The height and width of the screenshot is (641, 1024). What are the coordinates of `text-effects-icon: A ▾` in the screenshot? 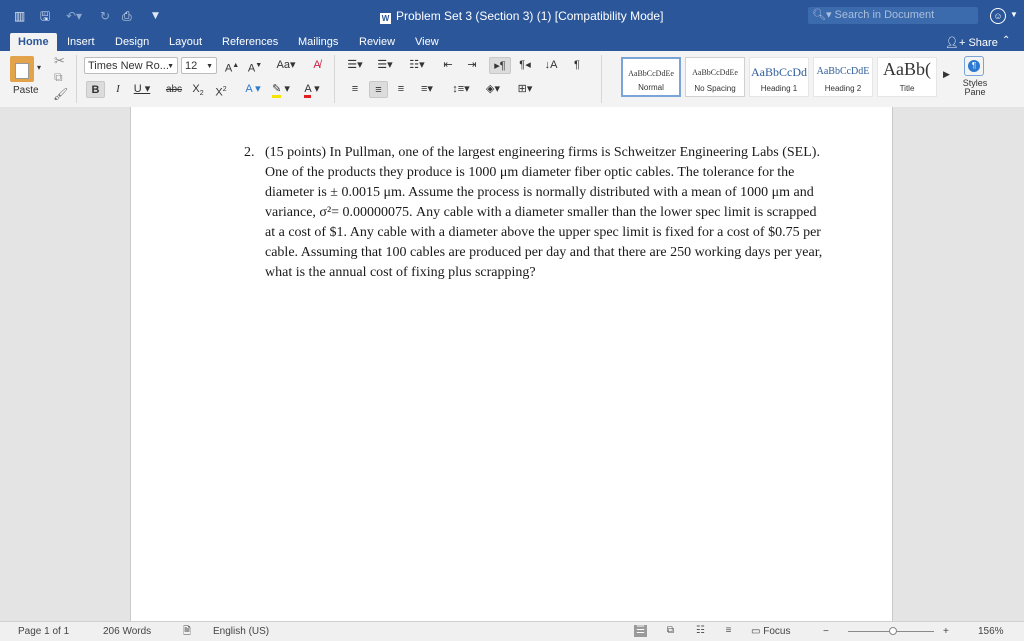 It's located at (253, 89).